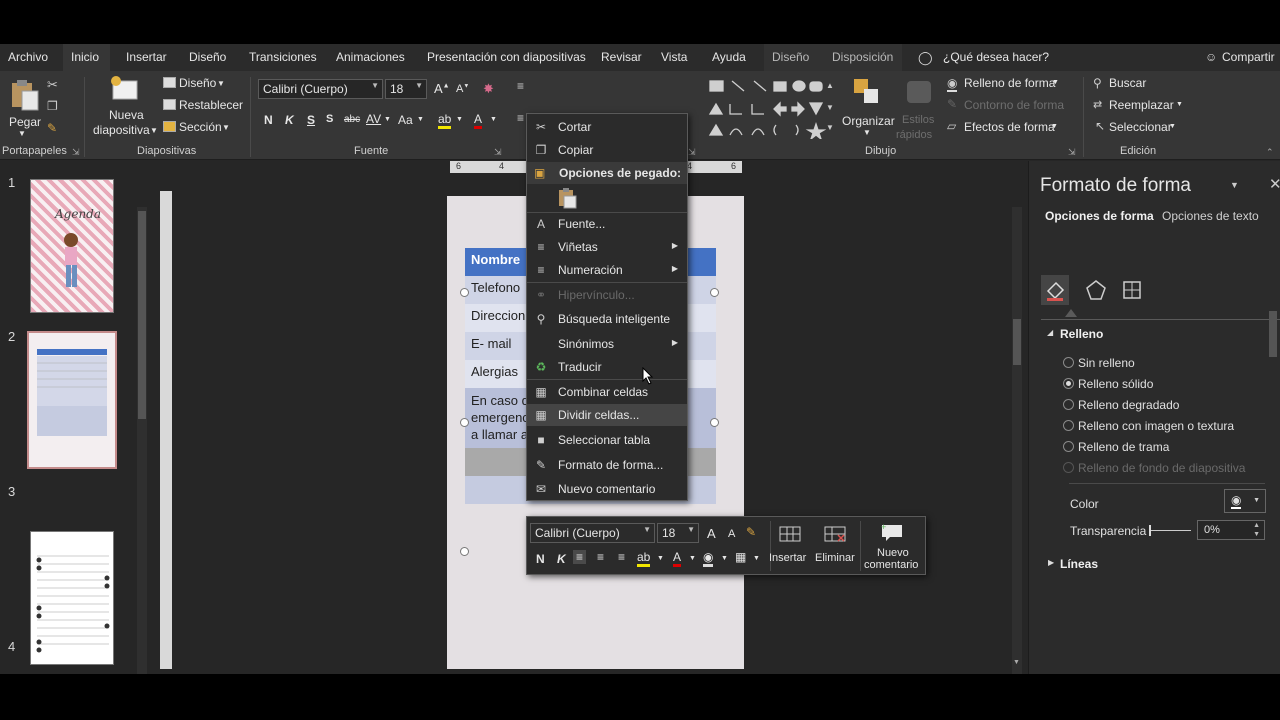 This screenshot has width=1280, height=720. What do you see at coordinates (607, 150) in the screenshot?
I see `menu-item-copy: ❐ Copiar` at bounding box center [607, 150].